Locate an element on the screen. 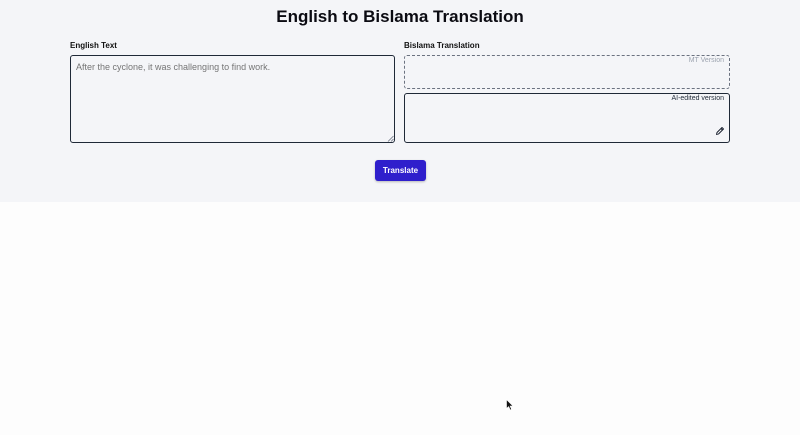 The image size is (800, 435). bislama-translation-label: Bislama Translation is located at coordinates (442, 45).